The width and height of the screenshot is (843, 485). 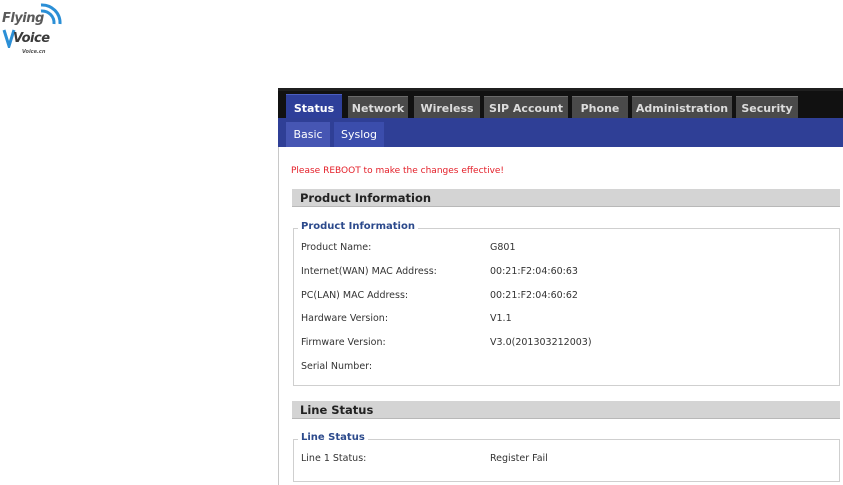 I want to click on signal-waves-icon, so click(x=51, y=14).